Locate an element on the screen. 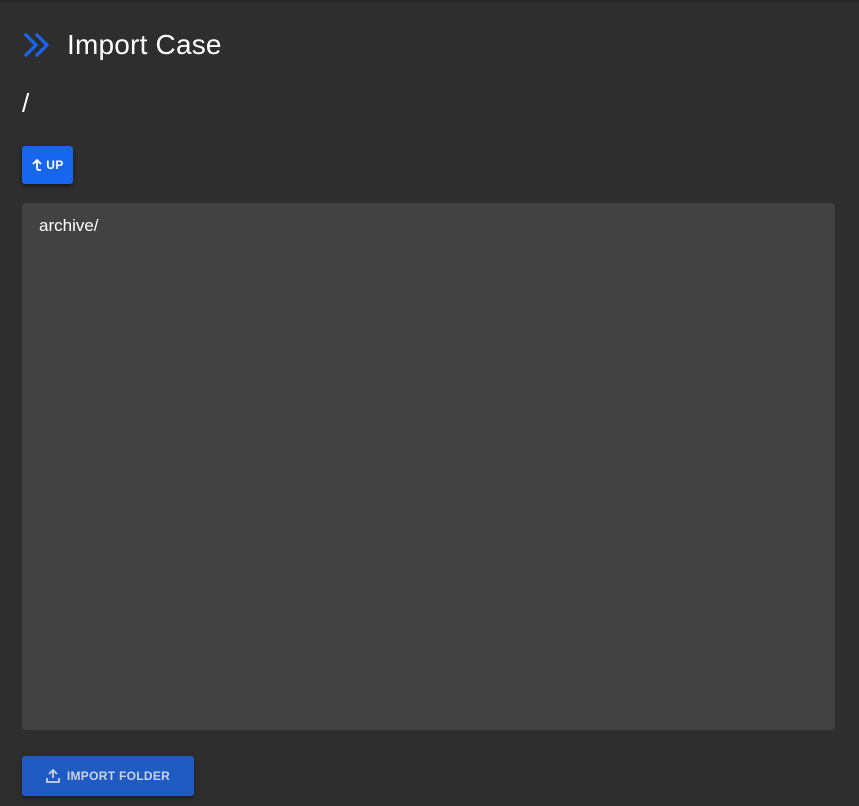 The image size is (859, 806). top-edge-divider is located at coordinates (429, 1).